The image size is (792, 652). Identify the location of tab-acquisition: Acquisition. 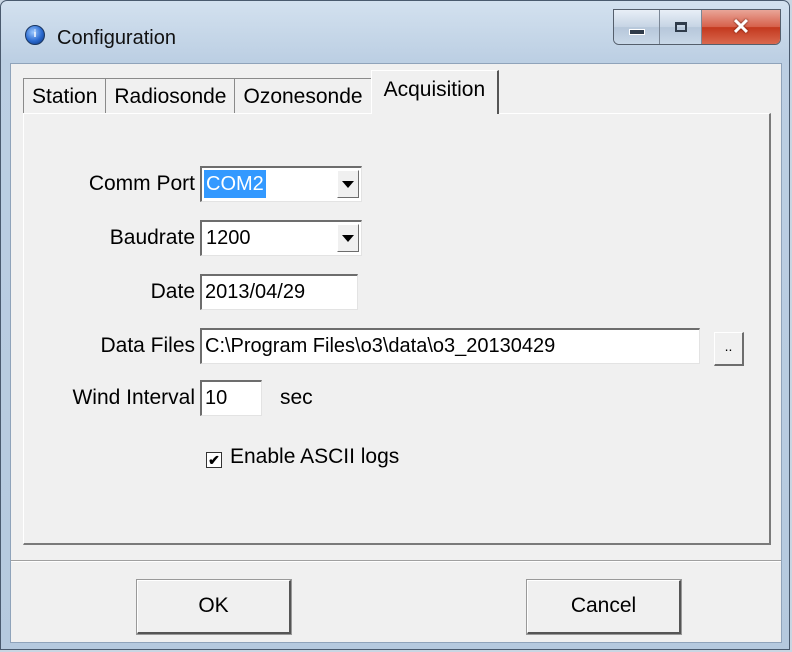
(435, 92).